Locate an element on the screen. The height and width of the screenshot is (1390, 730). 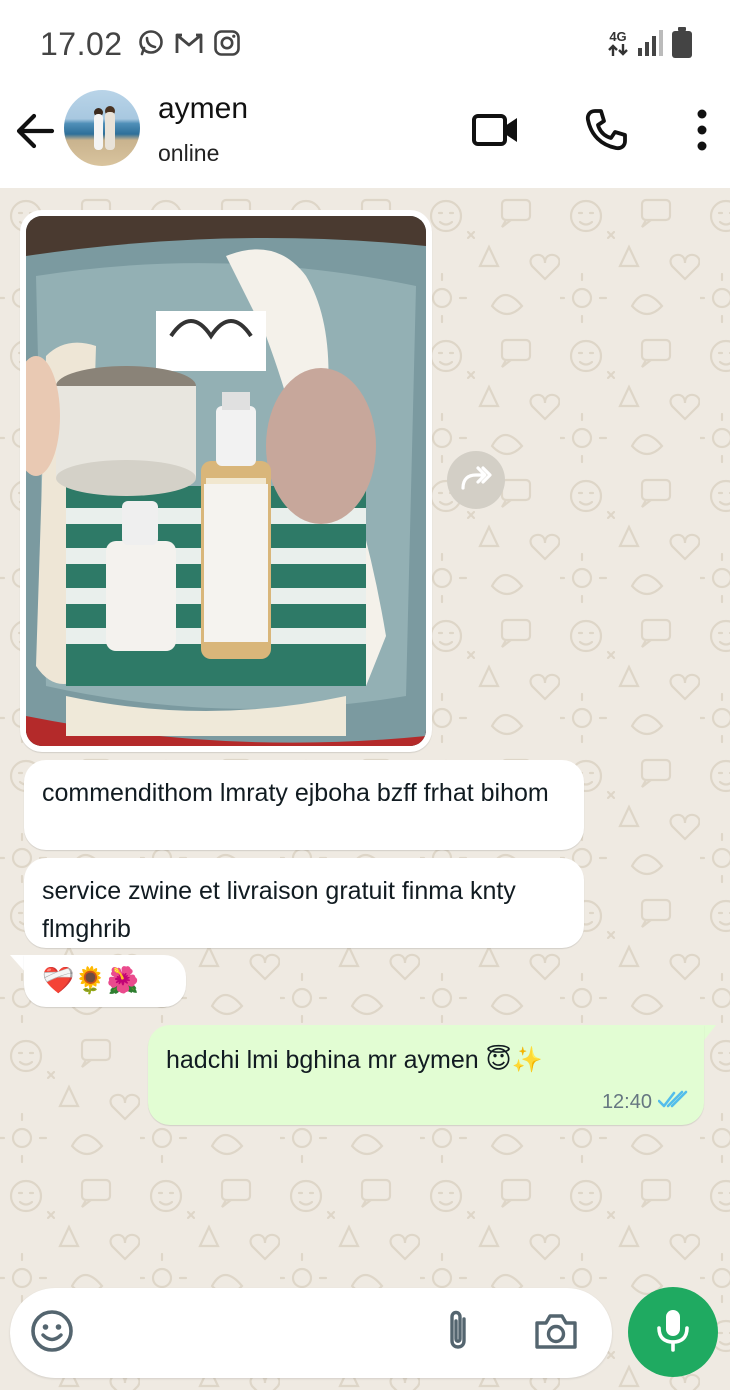
forward-button is located at coordinates (476, 480).